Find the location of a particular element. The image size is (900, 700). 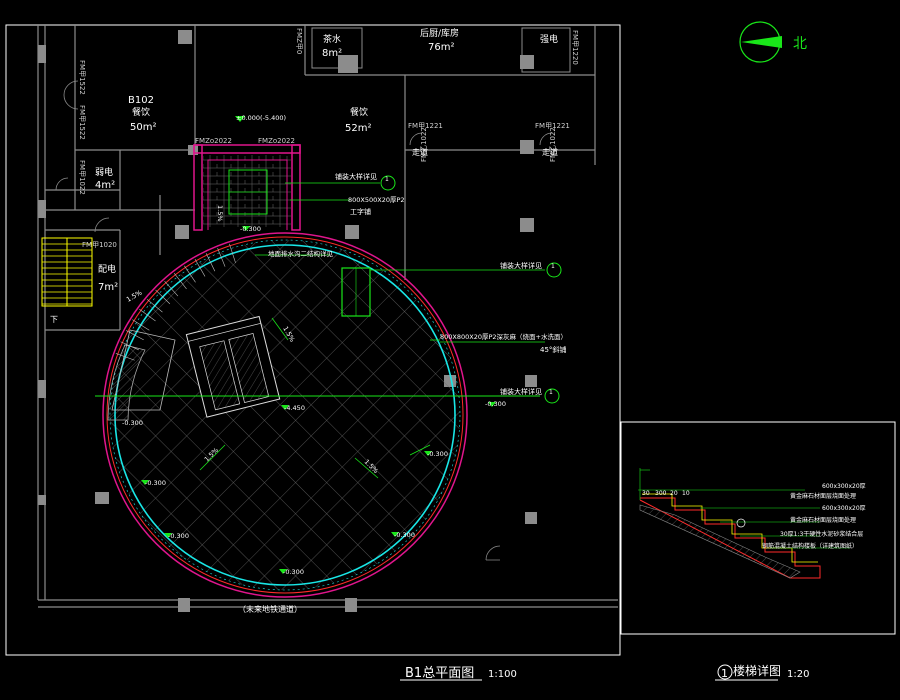

room-power-area: 7m² is located at coordinates (108, 287).